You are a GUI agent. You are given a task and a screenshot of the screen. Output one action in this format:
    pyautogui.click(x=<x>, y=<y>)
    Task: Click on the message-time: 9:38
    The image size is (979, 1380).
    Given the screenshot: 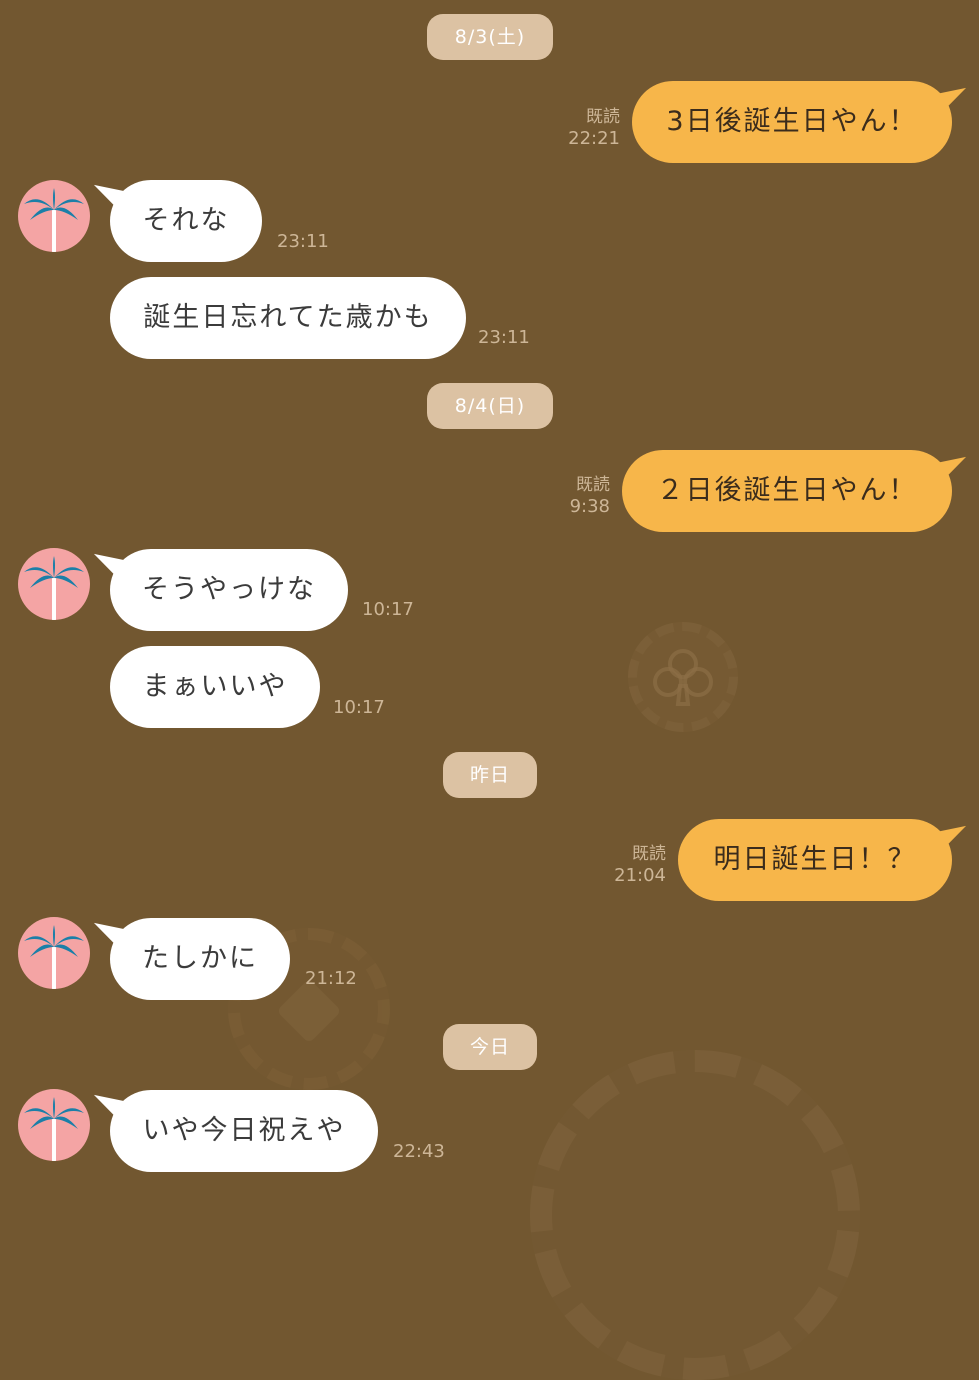 What is the action you would take?
    pyautogui.click(x=589, y=506)
    